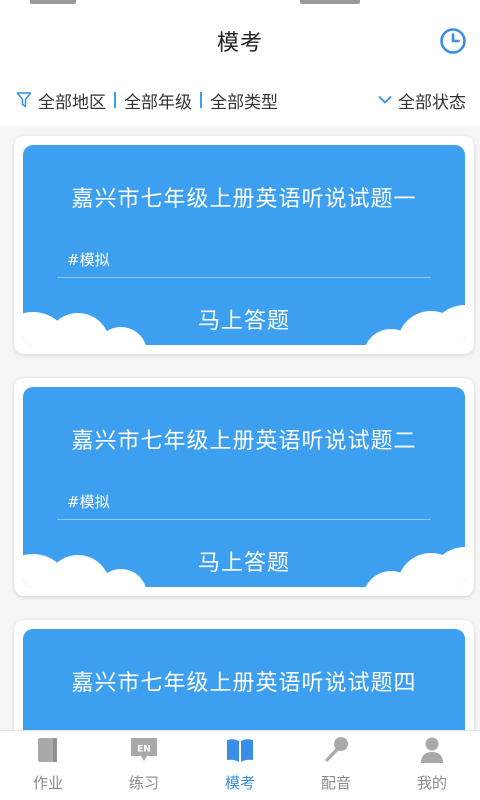 The image size is (480, 800). I want to click on filter-grade-label: 全部年级, so click(158, 102).